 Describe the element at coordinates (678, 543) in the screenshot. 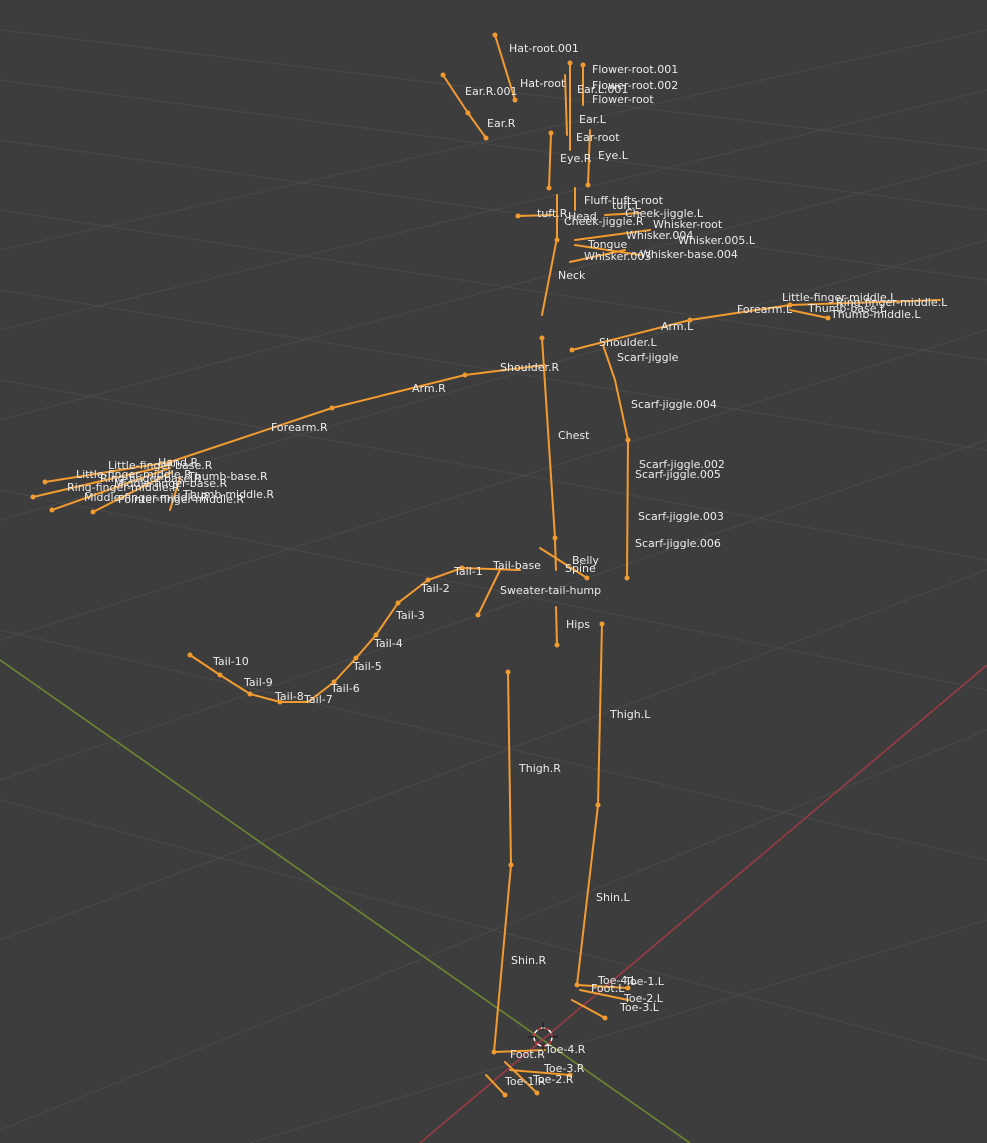

I see `bone-label: Scarf-jiggle.006` at that location.